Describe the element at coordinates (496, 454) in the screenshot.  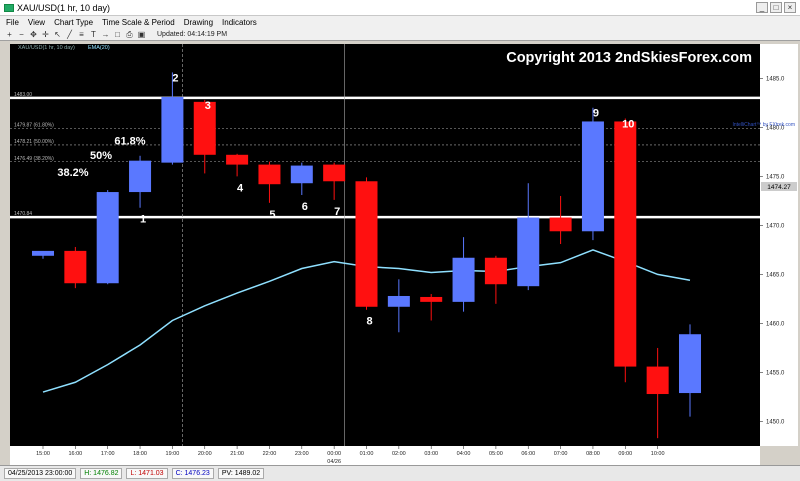
I see `x-tick-label: 05:00` at that location.